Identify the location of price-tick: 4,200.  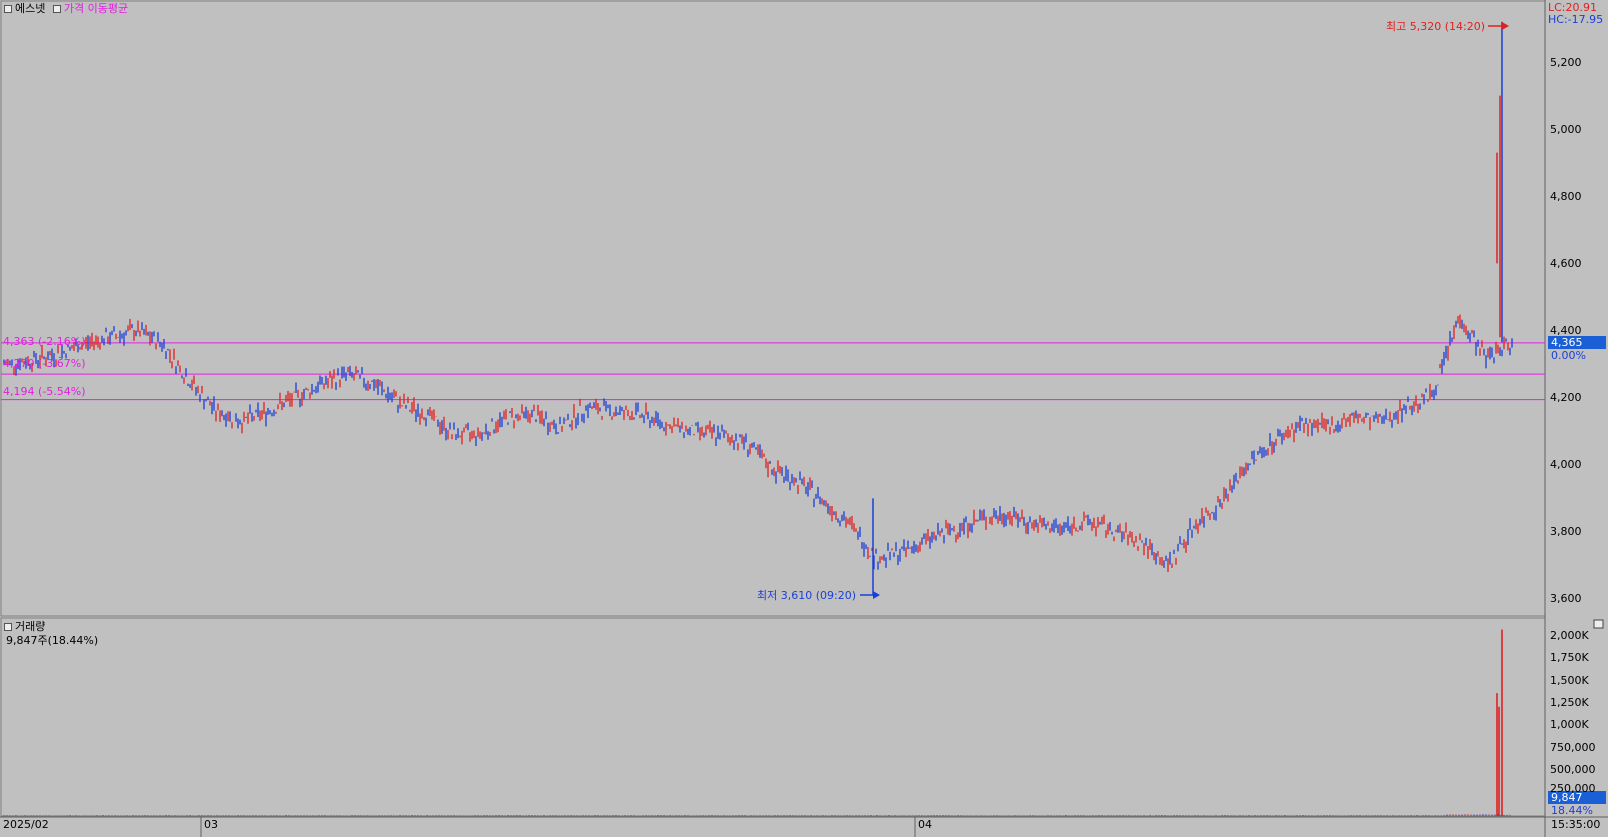
(1566, 397).